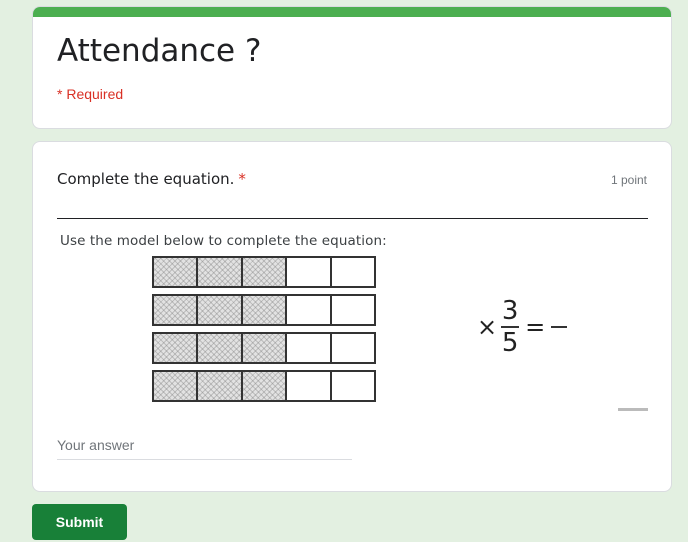  What do you see at coordinates (633, 409) in the screenshot?
I see `image-watermark` at bounding box center [633, 409].